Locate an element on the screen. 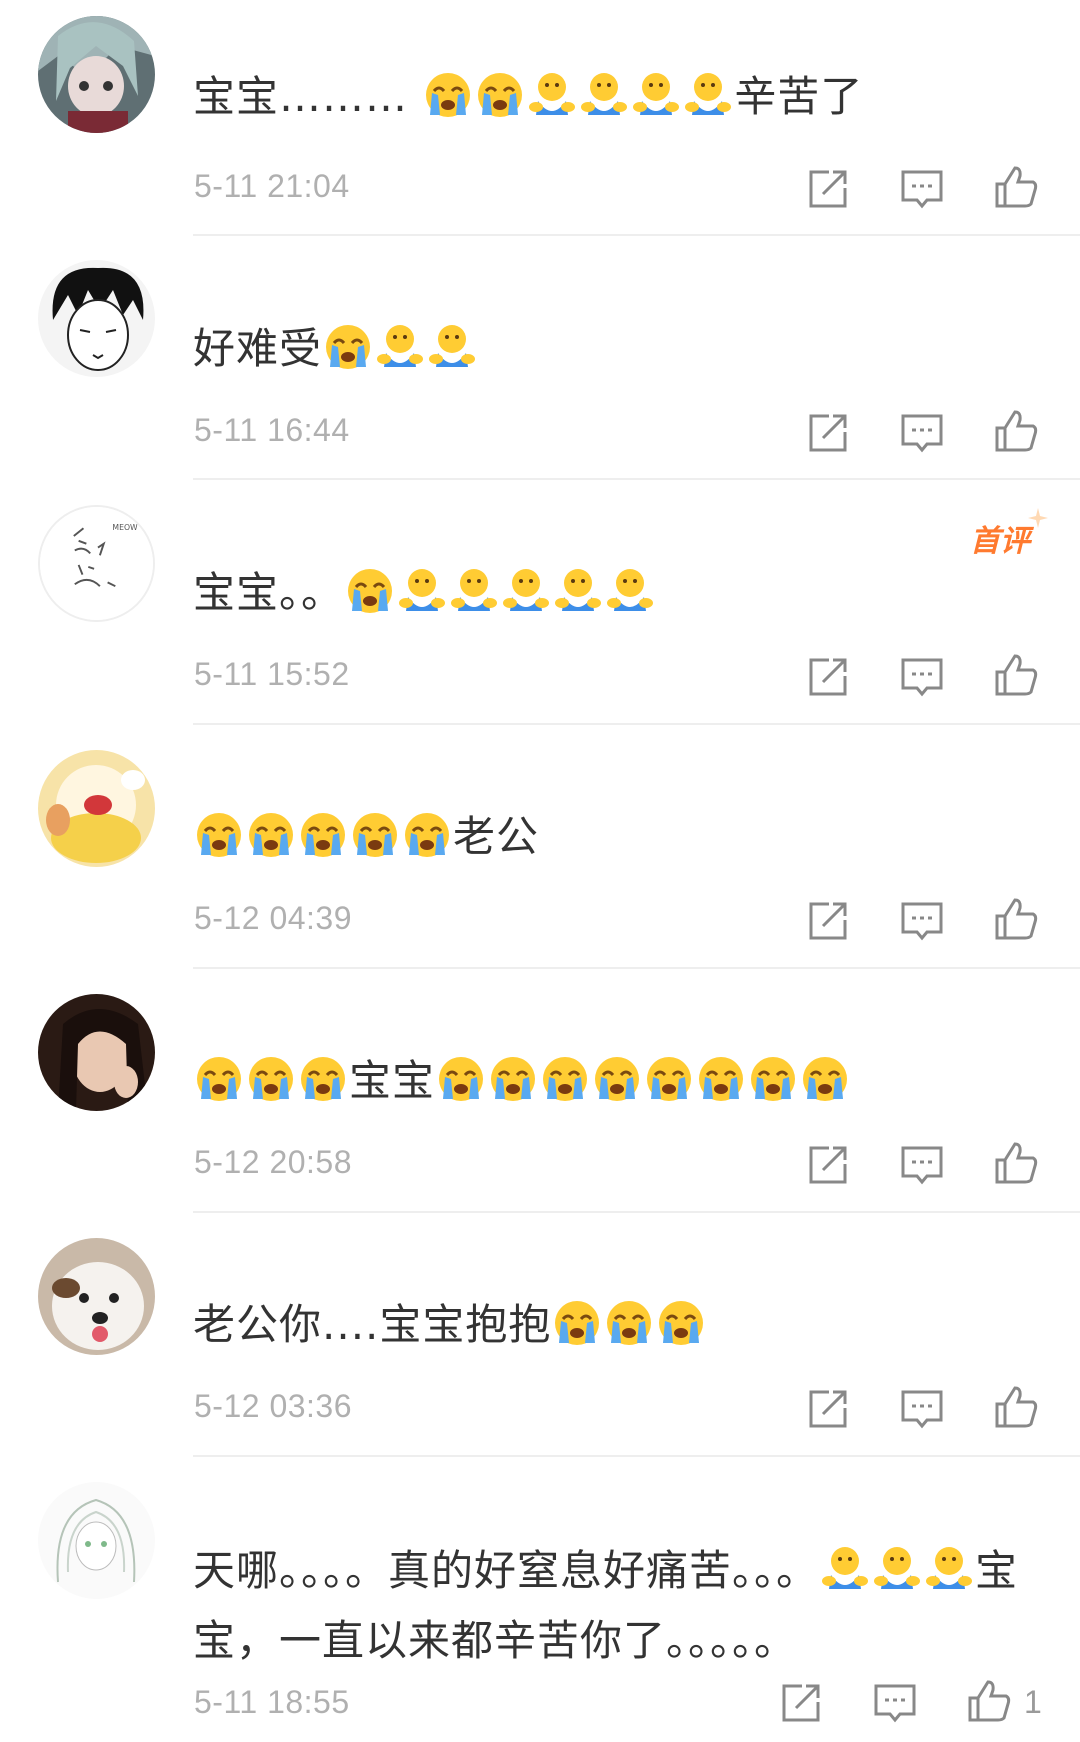 This screenshot has width=1080, height=1742. avatar-image: MEOW is located at coordinates (96, 563).